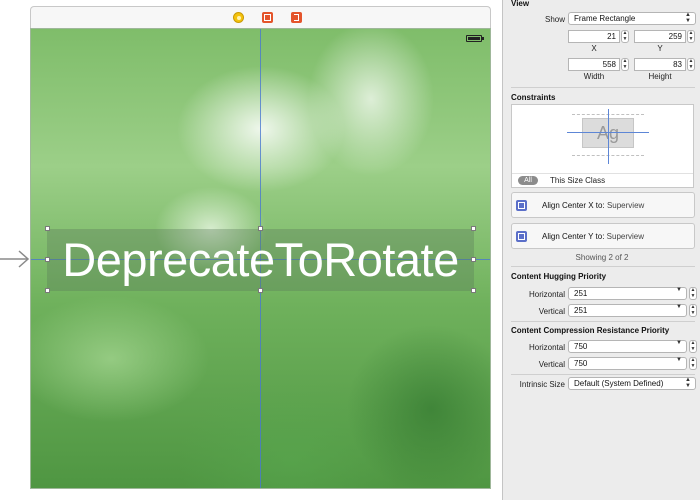  Describe the element at coordinates (660, 64) in the screenshot. I see `height-field: 83` at that location.